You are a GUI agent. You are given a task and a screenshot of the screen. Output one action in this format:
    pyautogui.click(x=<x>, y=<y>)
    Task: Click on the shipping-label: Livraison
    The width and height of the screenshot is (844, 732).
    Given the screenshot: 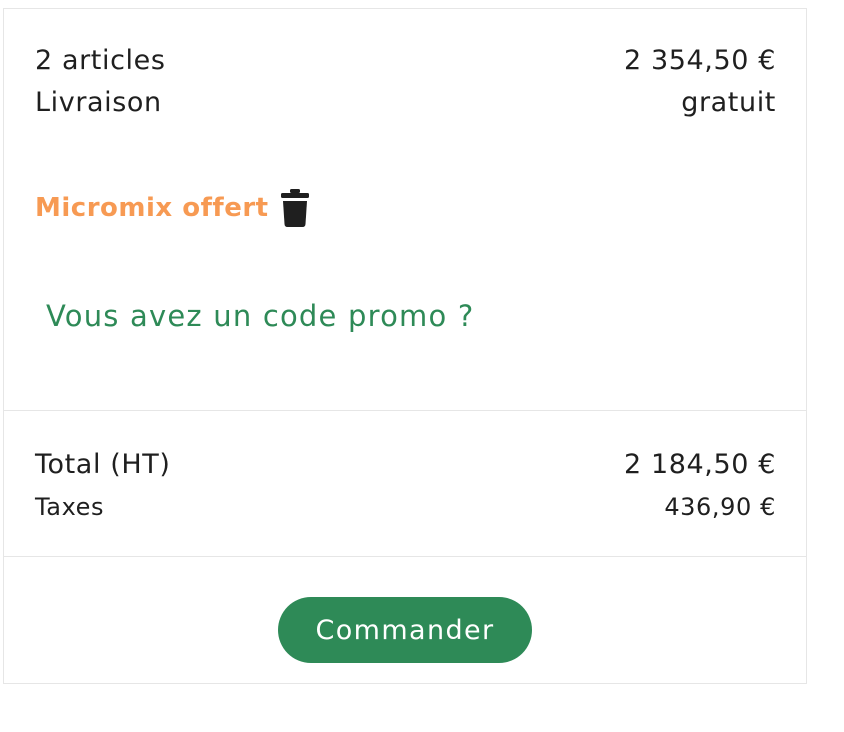 What is the action you would take?
    pyautogui.click(x=98, y=102)
    